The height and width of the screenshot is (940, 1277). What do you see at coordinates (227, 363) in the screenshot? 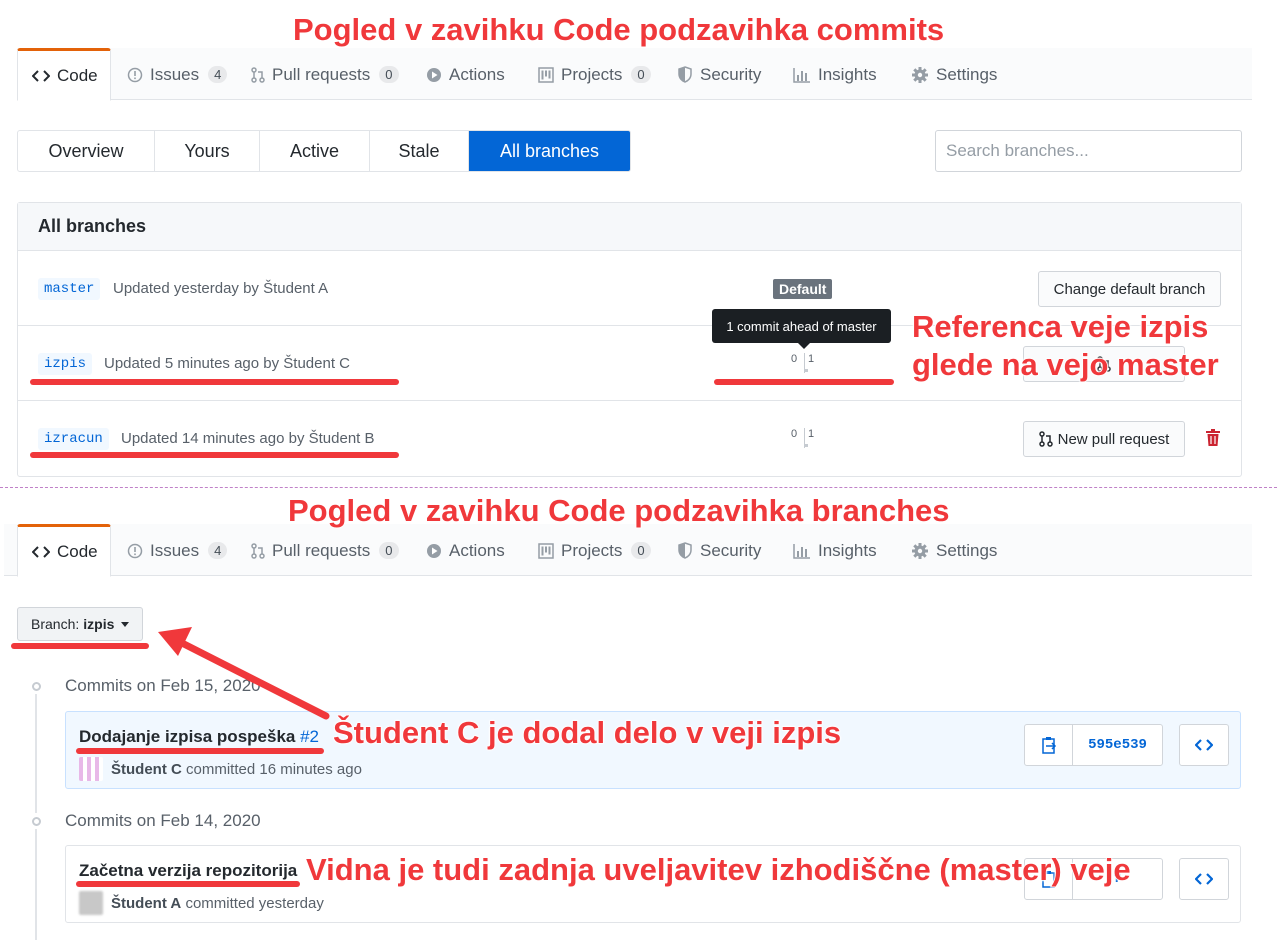
I see `branch-updated-text: Updated 5 minutes ago by Študent C` at bounding box center [227, 363].